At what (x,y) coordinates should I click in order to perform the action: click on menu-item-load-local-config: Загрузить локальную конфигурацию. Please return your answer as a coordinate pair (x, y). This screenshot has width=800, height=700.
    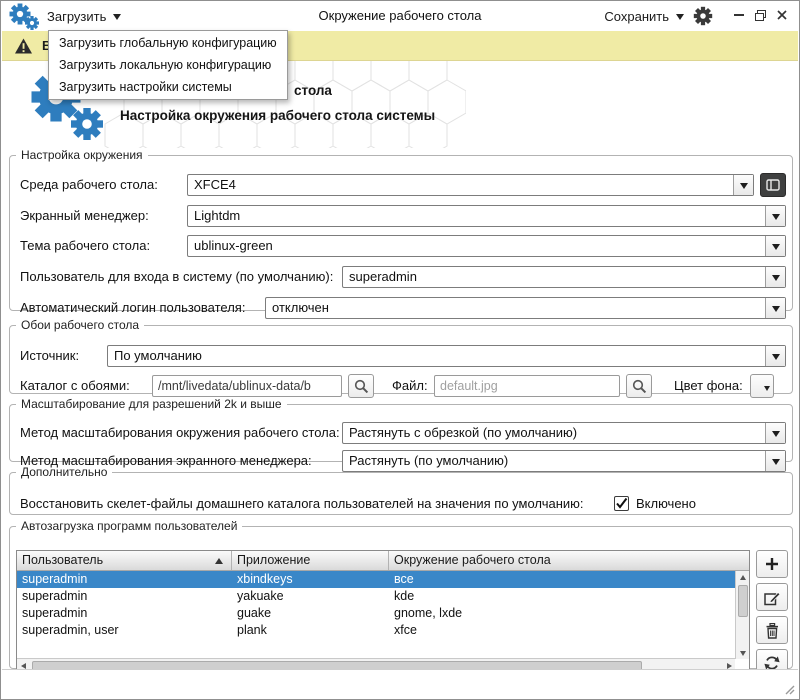
    Looking at the image, I should click on (168, 65).